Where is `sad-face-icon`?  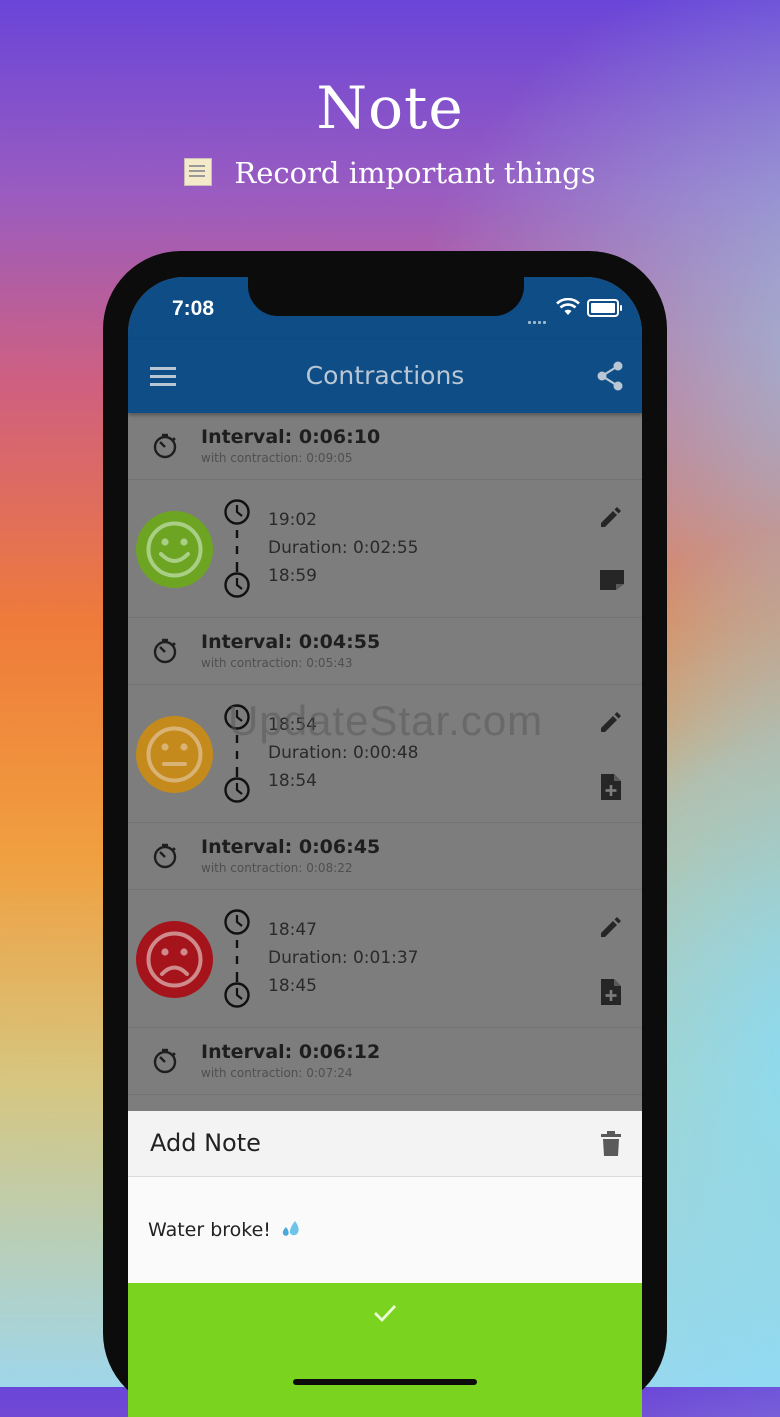 sad-face-icon is located at coordinates (174, 959).